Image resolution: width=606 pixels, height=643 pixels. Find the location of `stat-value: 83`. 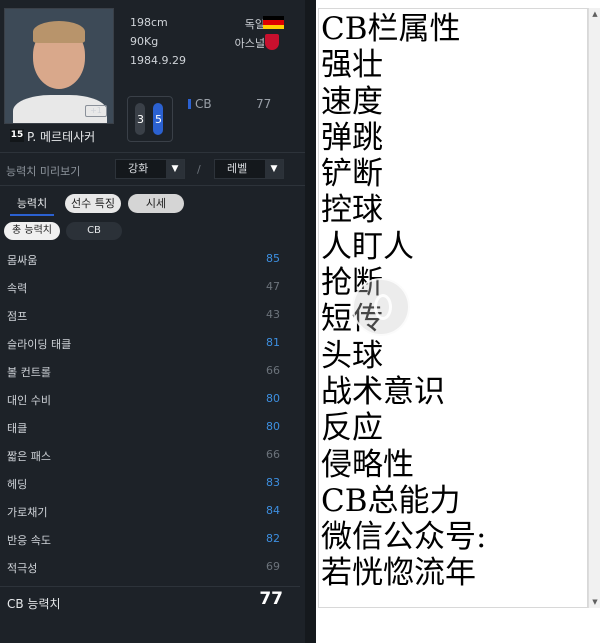

stat-value: 83 is located at coordinates (273, 482).